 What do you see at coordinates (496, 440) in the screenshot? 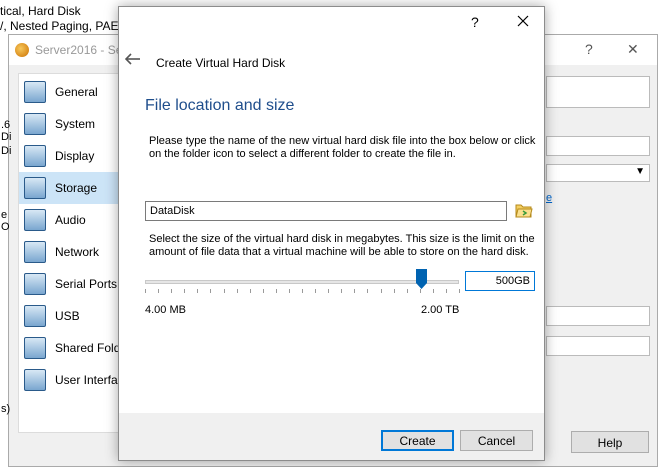
I see `cancel-button: Cancel` at bounding box center [496, 440].